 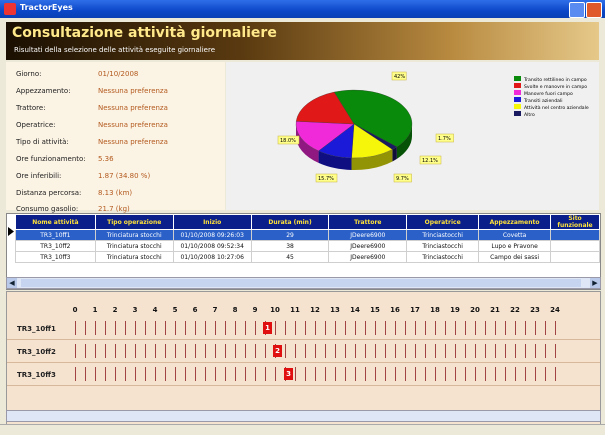 What do you see at coordinates (455, 310) in the screenshot?
I see `hour-label: 19` at bounding box center [455, 310].